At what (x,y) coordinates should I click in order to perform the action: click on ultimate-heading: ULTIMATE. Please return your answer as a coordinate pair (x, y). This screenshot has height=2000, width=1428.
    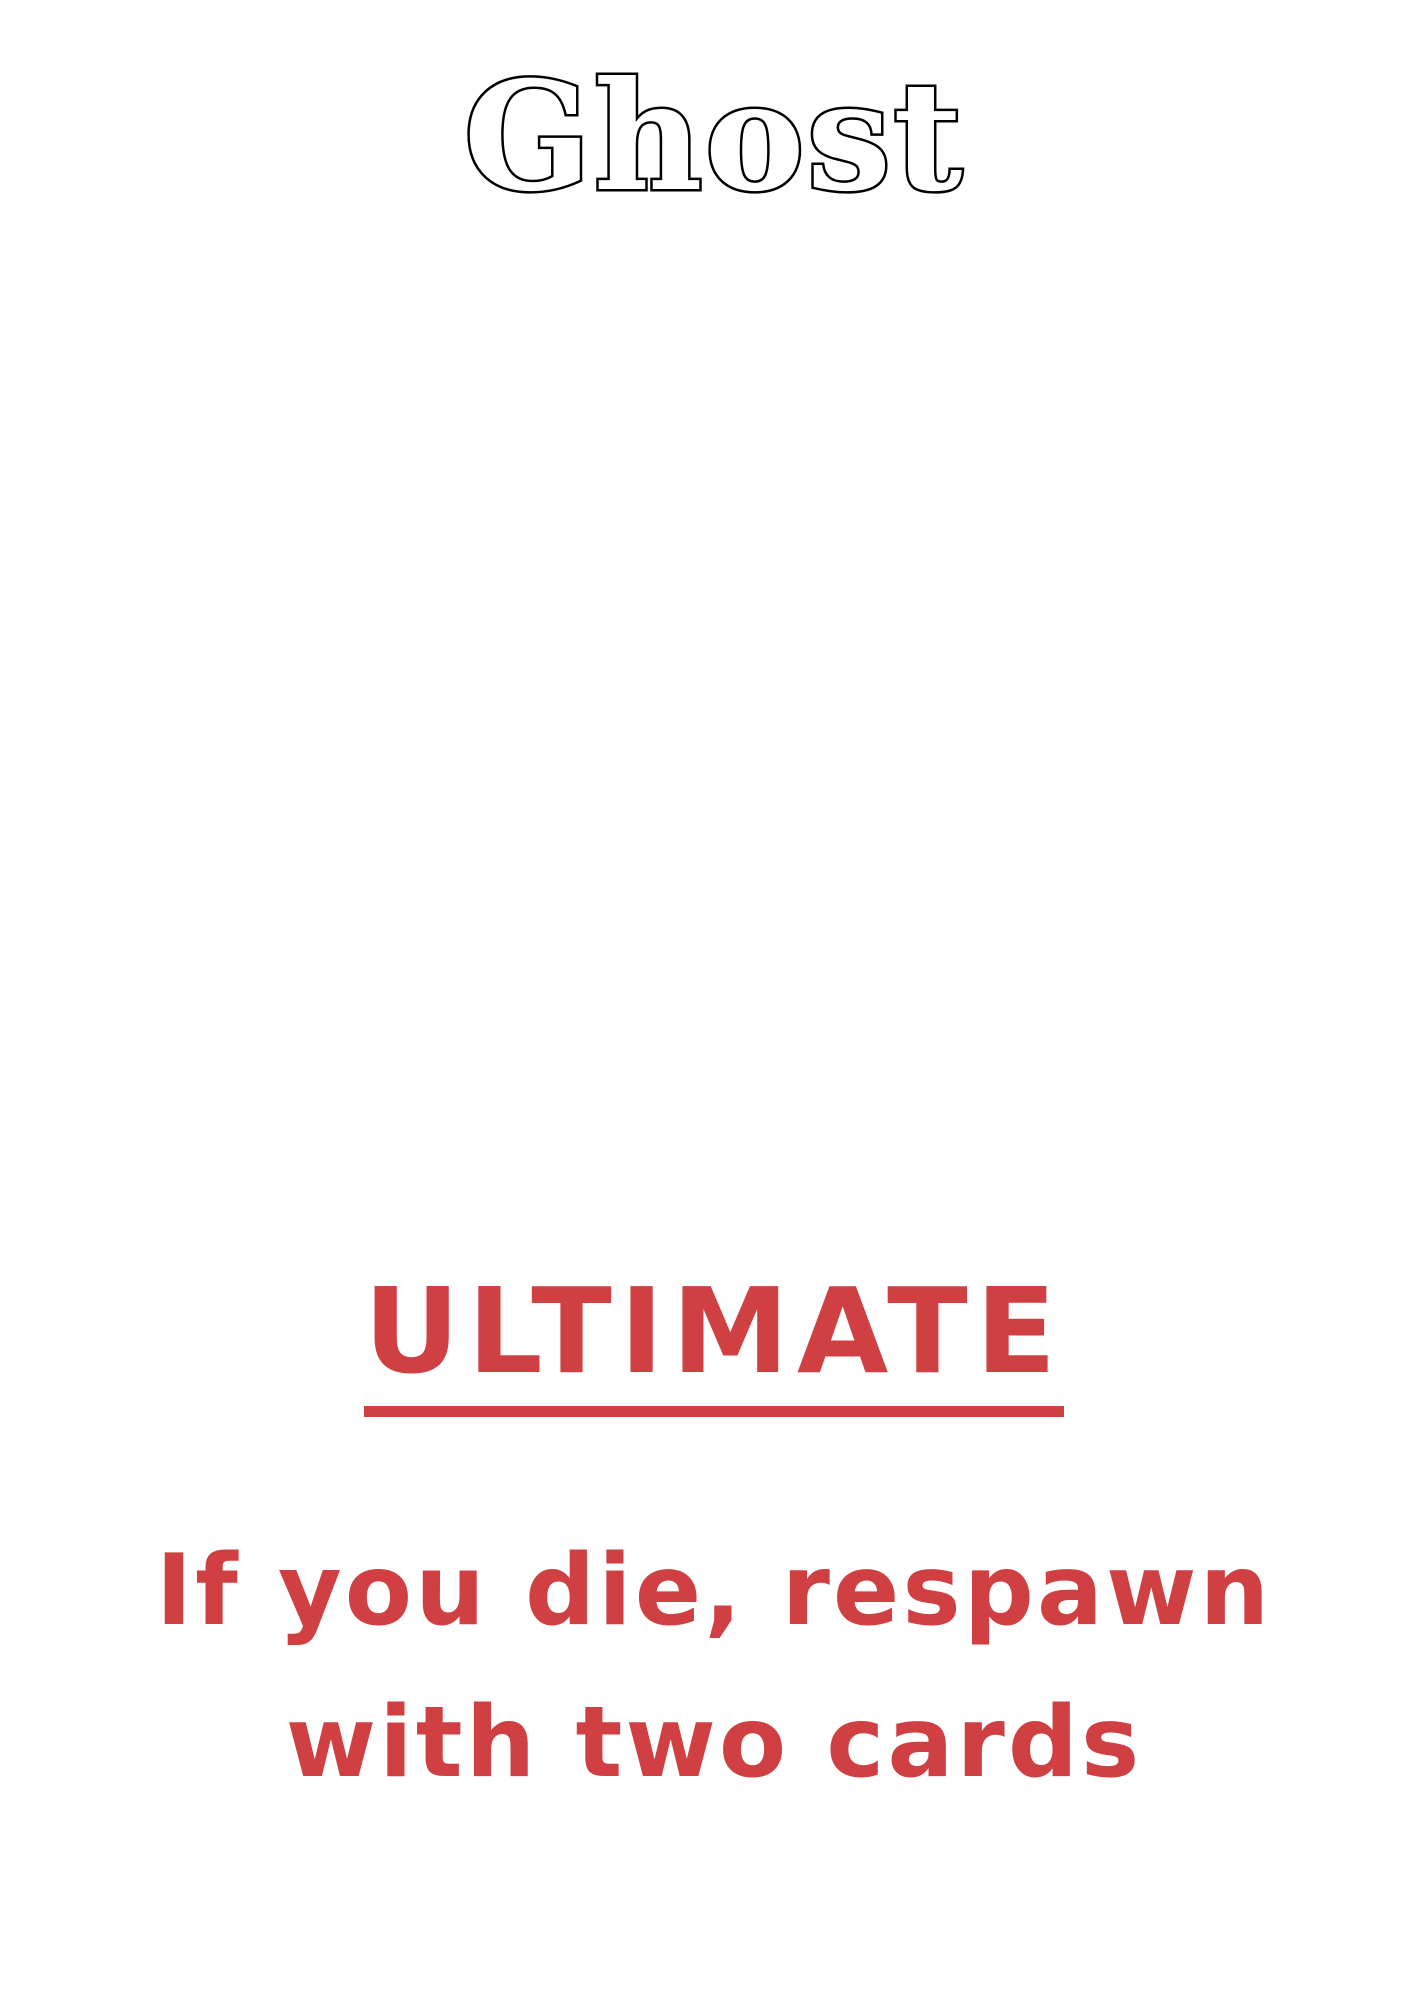
    Looking at the image, I should click on (714, 1344).